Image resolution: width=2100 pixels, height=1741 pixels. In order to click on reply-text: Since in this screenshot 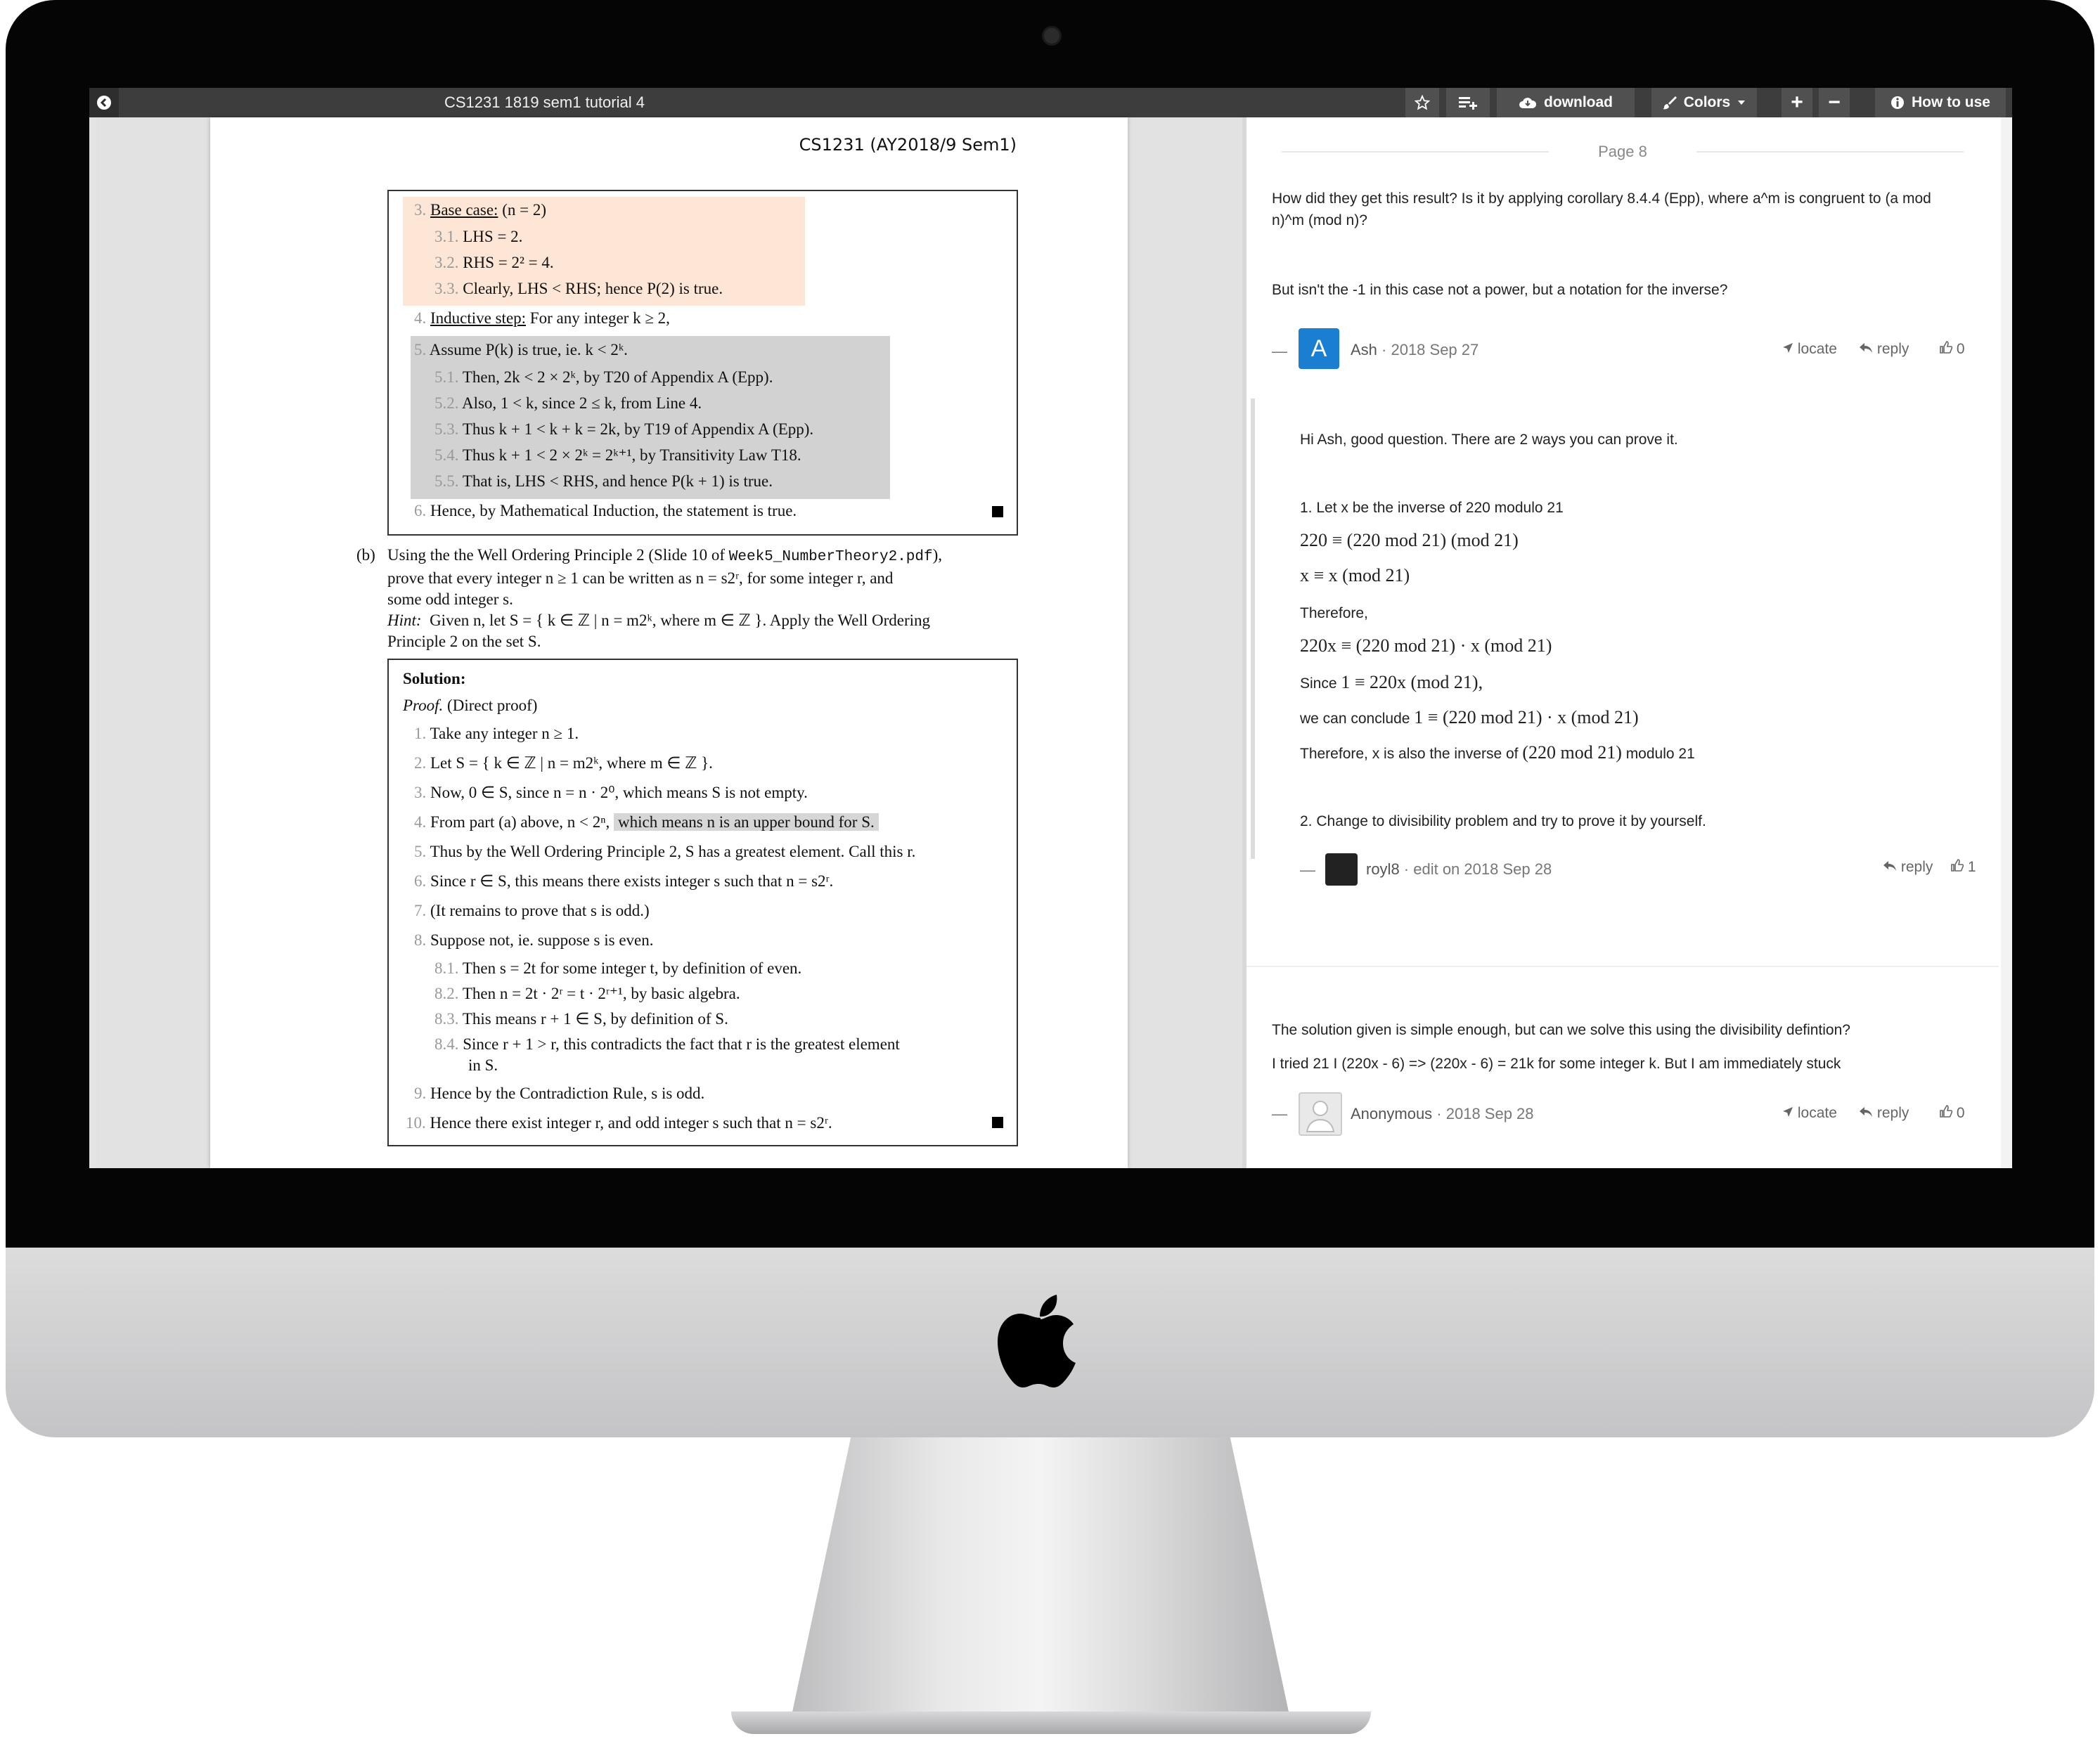, I will do `click(1320, 683)`.